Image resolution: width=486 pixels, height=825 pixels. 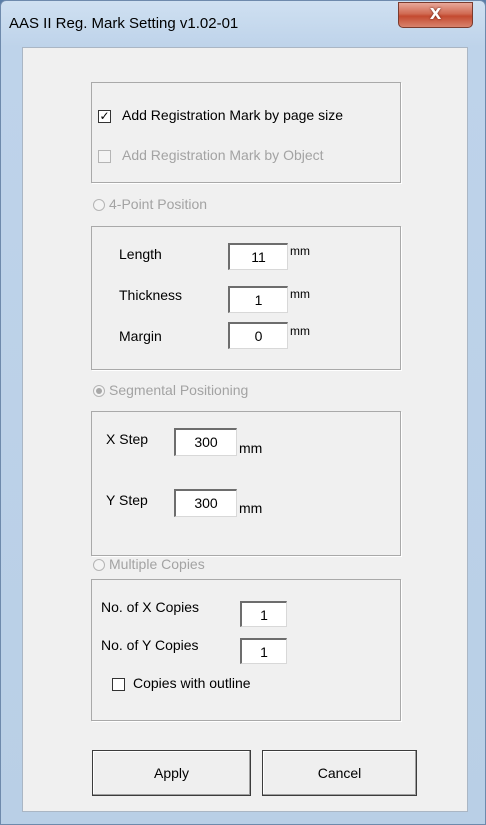 What do you see at coordinates (300, 251) in the screenshot?
I see `length-unit: mm` at bounding box center [300, 251].